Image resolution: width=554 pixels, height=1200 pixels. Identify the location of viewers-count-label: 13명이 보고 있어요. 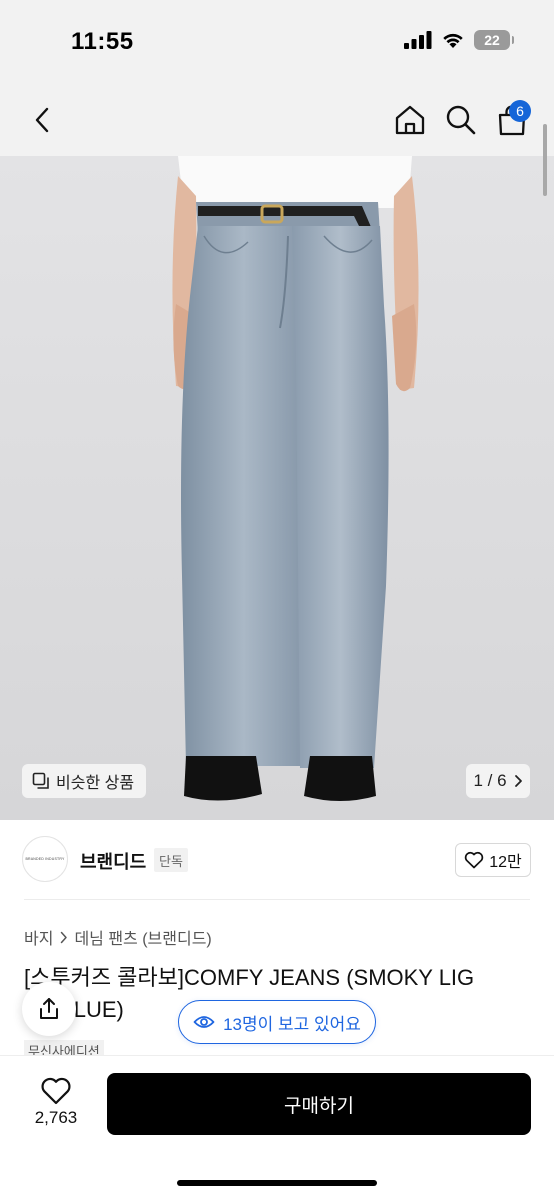
(292, 1024).